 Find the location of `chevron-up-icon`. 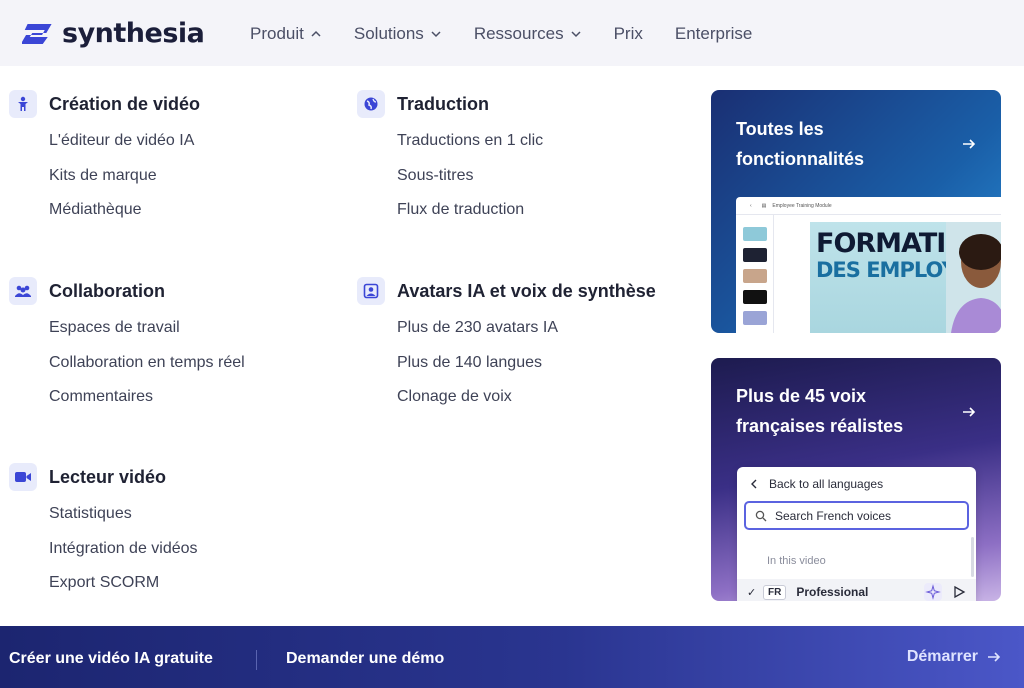

chevron-up-icon is located at coordinates (316, 33).